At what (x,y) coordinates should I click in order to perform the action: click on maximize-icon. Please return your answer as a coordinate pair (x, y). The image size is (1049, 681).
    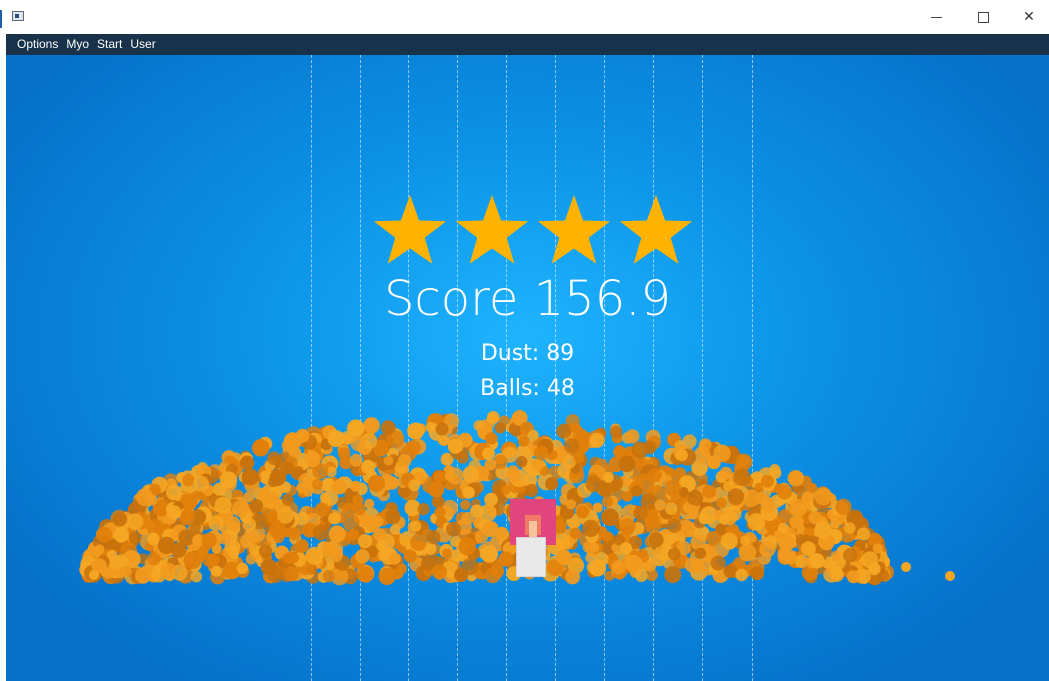
    Looking at the image, I should click on (983, 17).